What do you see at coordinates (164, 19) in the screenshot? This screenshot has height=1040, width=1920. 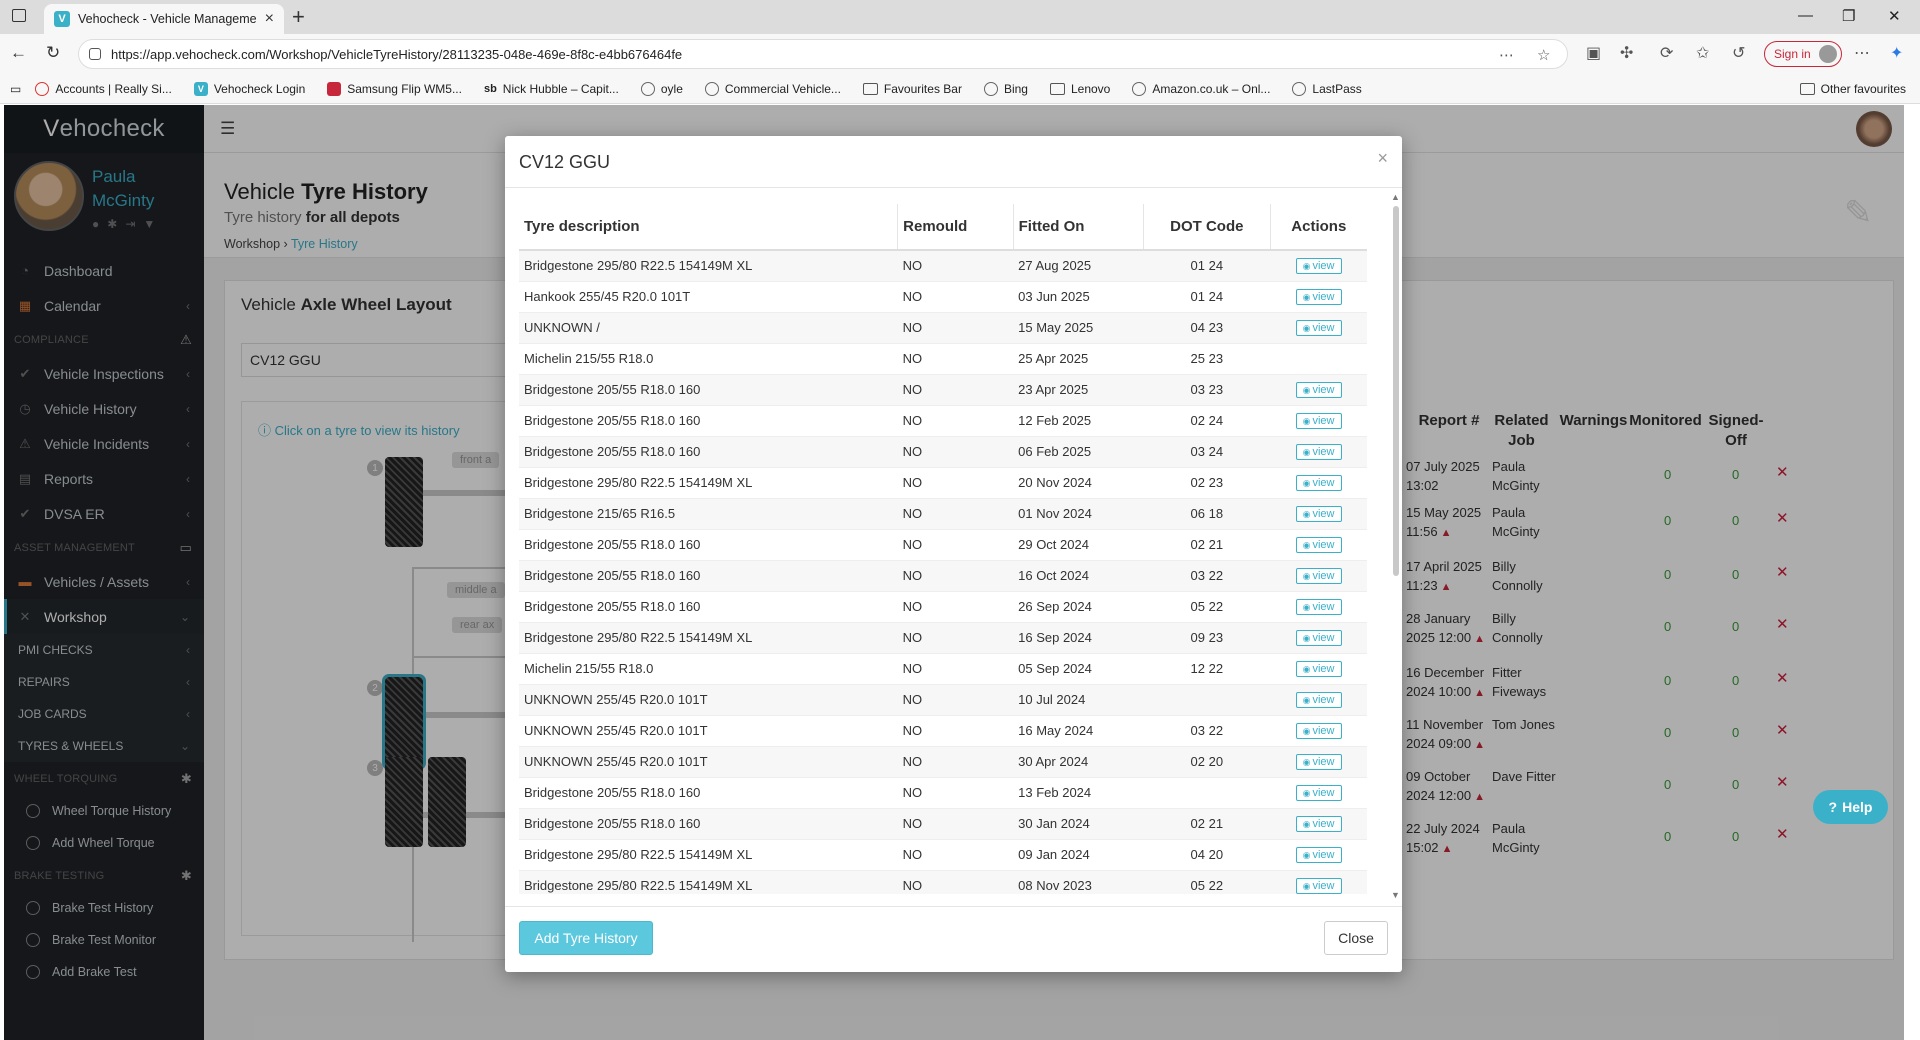 I see `browser-tab: V Vehocheck - Vehicle Managemen ×` at bounding box center [164, 19].